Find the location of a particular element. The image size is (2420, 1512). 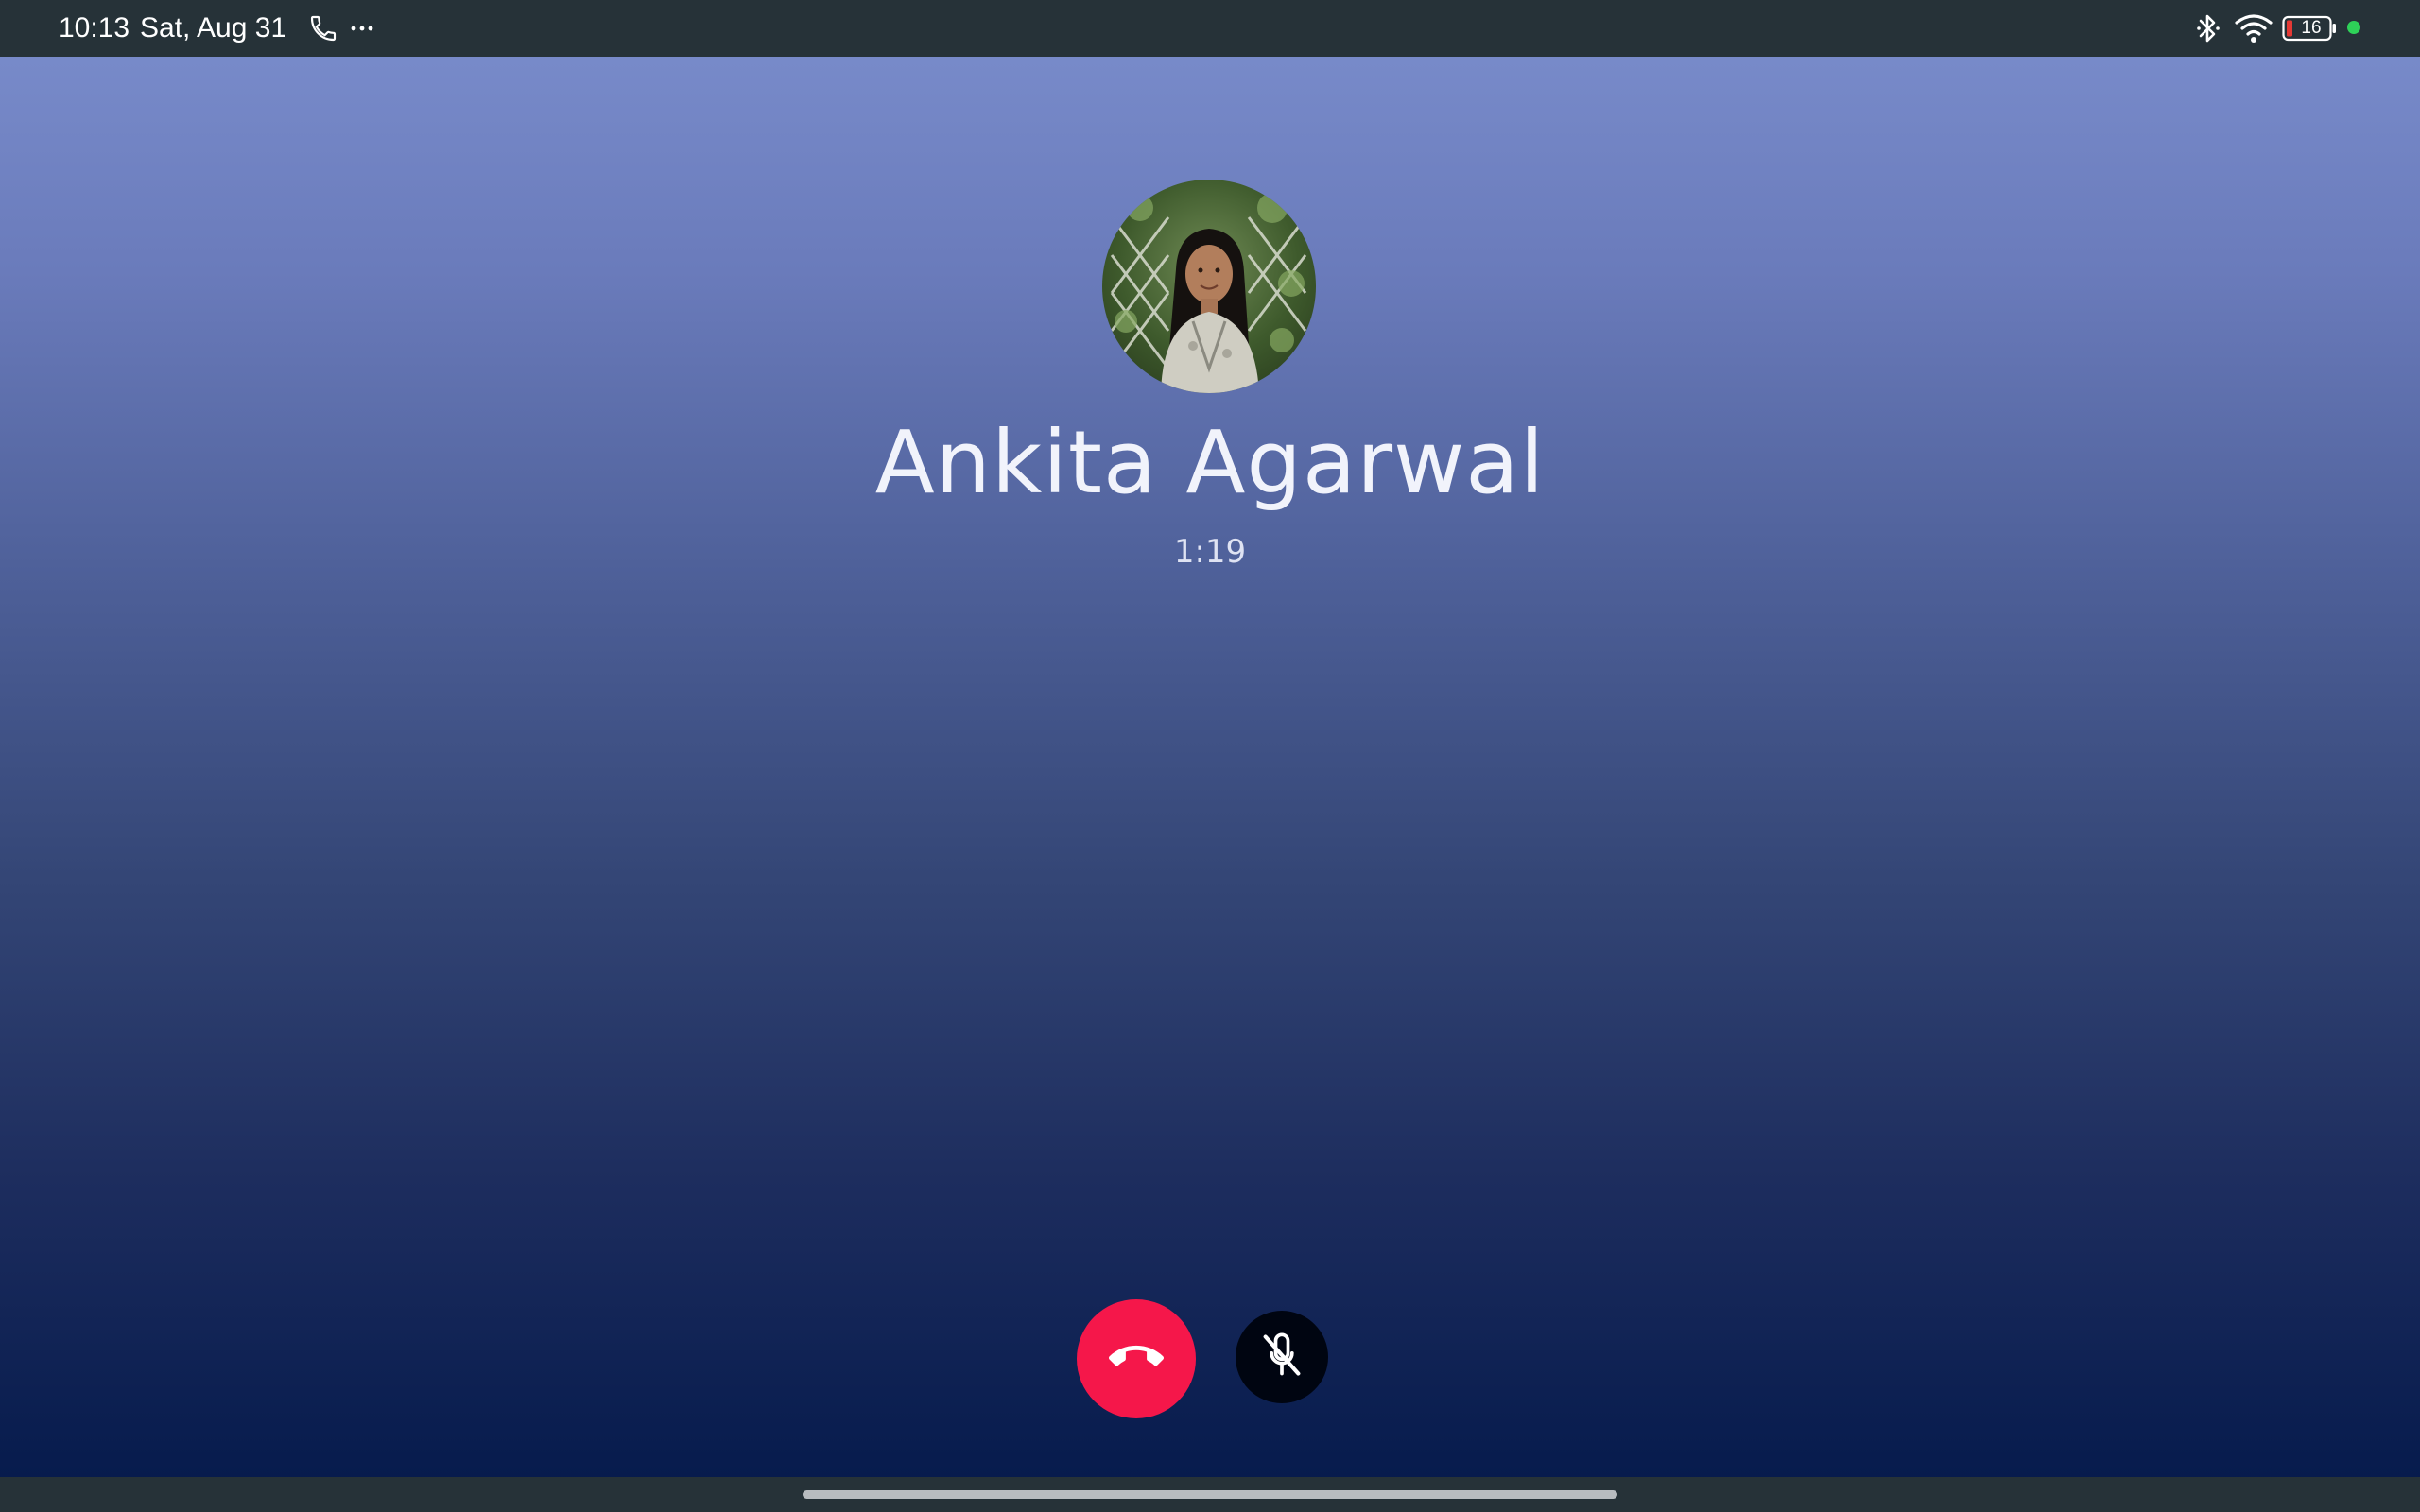

caller-name: Ankita Agarwal is located at coordinates (1210, 462).